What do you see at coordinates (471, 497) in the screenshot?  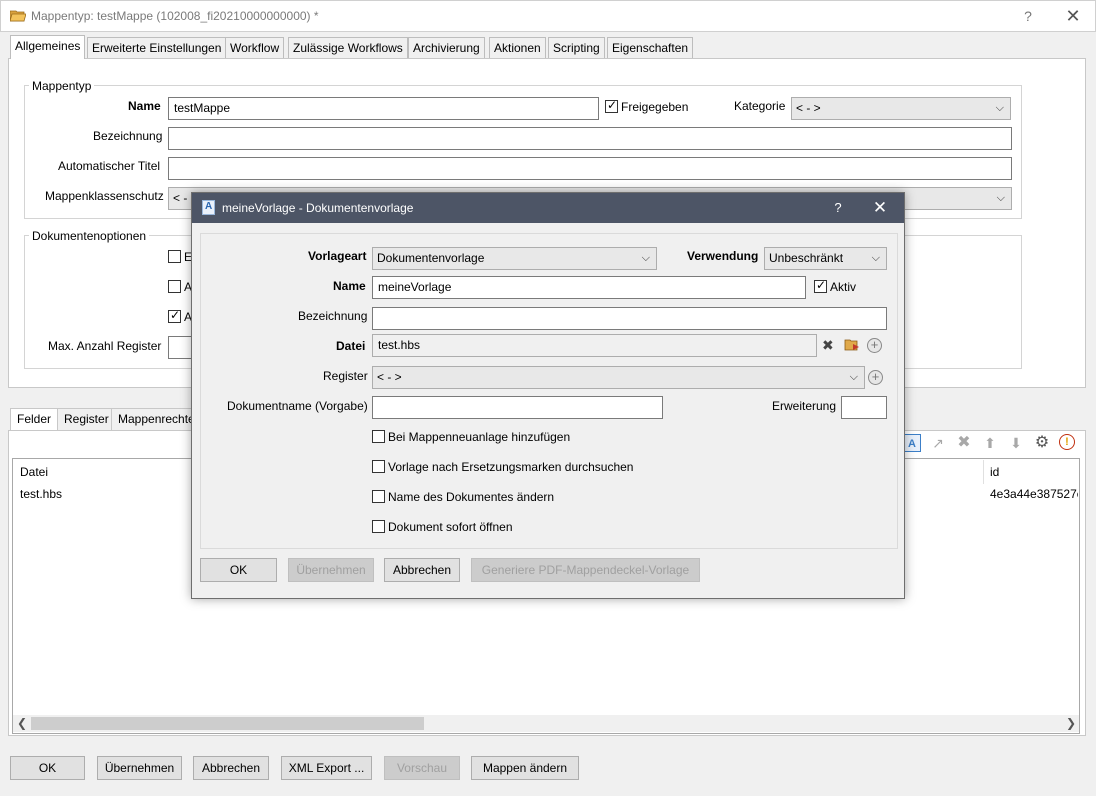 I see `cb-name-aendern-label: Name des Dokumentes ändern` at bounding box center [471, 497].